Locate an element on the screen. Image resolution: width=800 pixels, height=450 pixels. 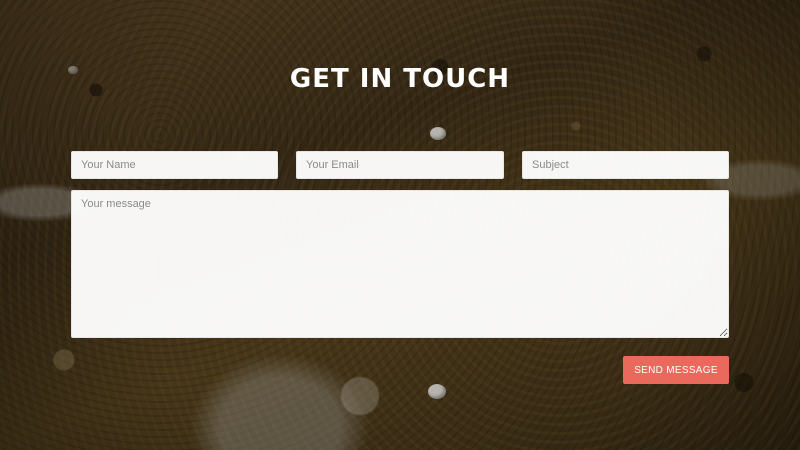
subject-field is located at coordinates (625, 165).